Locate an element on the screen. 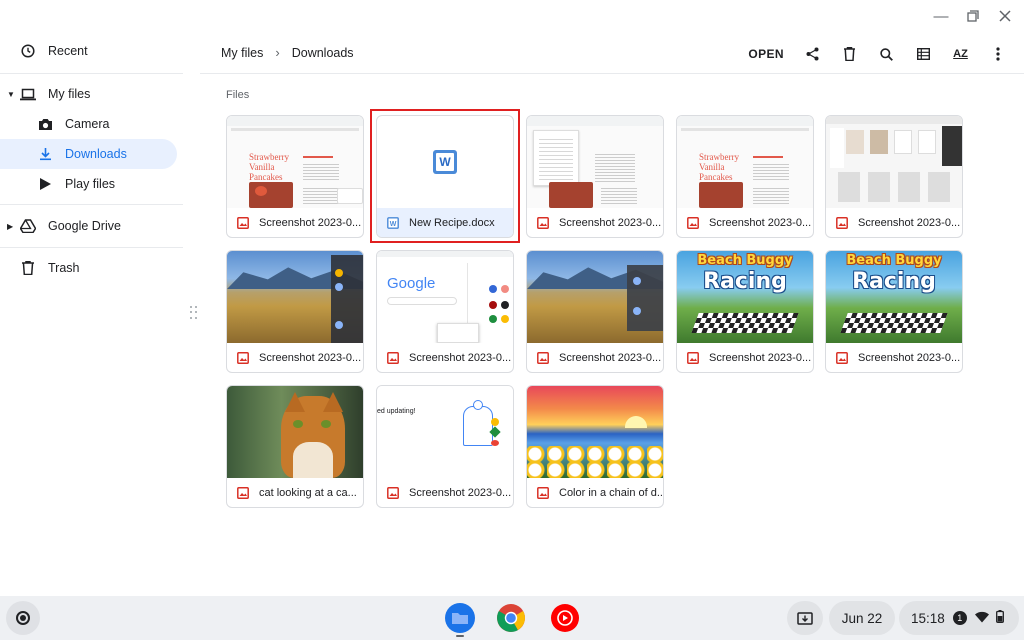  restore-icon is located at coordinates (973, 16).